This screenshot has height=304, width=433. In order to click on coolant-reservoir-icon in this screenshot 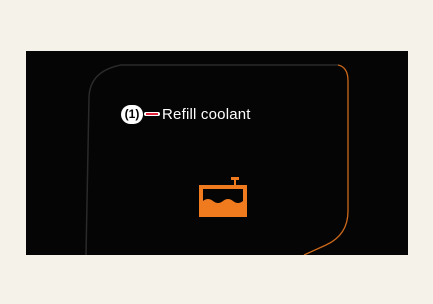, I will do `click(223, 197)`.